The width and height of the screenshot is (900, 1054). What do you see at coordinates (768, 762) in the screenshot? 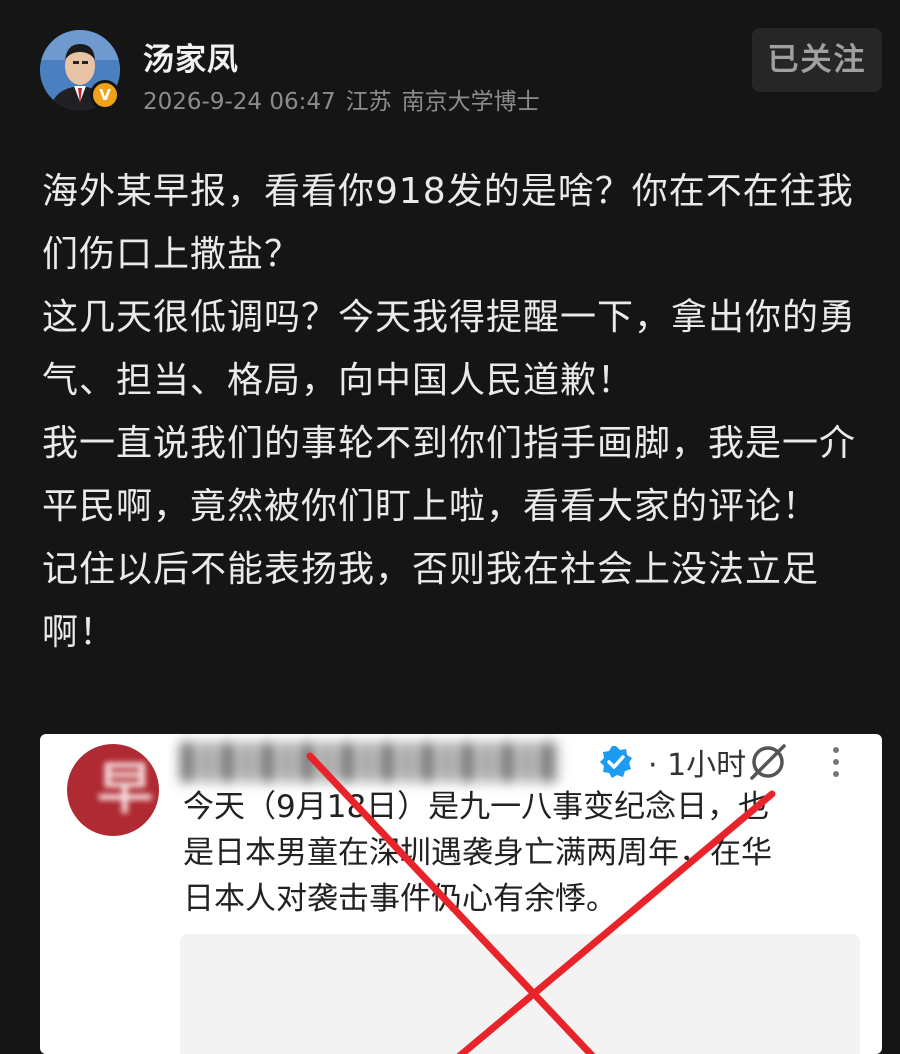
I see `grok-icon` at bounding box center [768, 762].